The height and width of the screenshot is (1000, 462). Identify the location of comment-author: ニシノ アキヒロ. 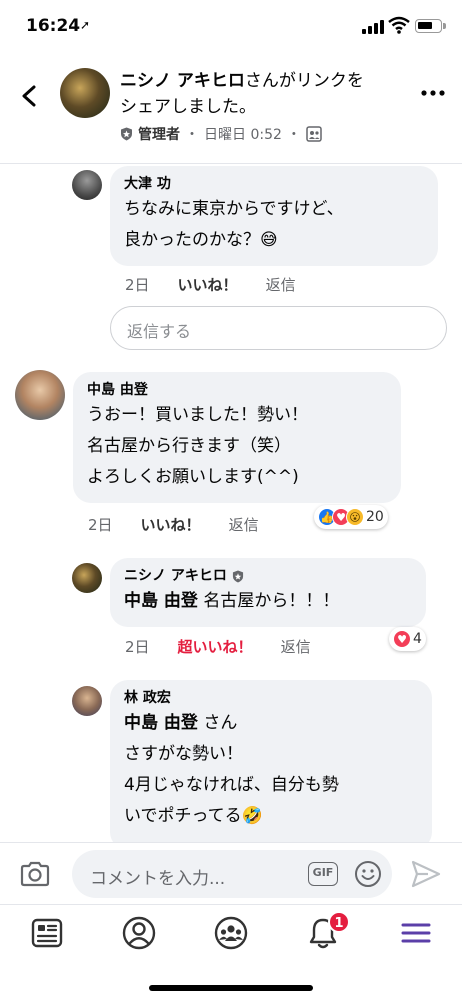
(175, 576).